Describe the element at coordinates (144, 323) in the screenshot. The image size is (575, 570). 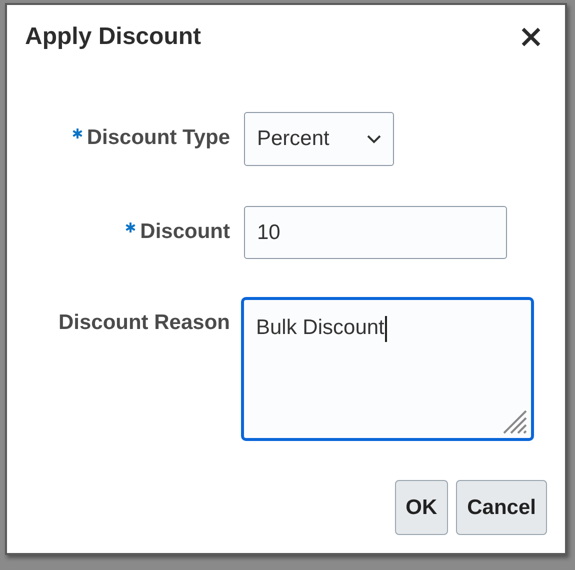
I see `field-label: Discount Reason` at that location.